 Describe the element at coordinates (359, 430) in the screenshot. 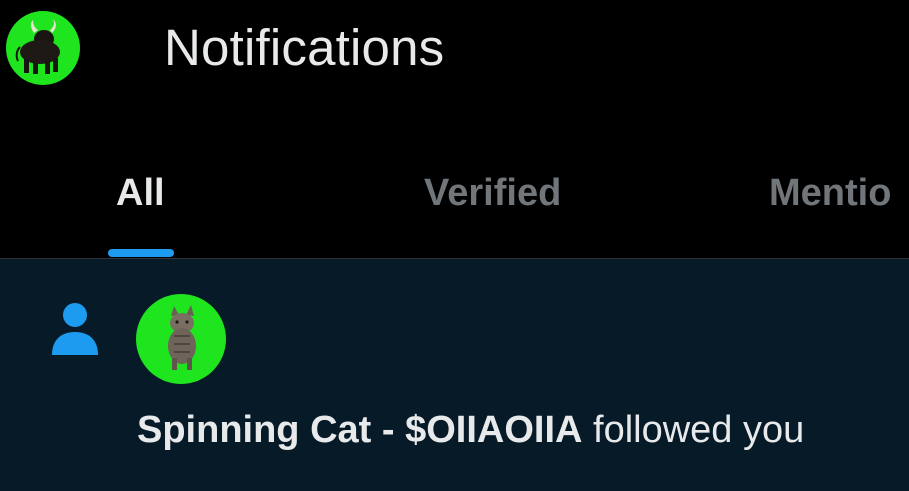

I see `follower-name: Spinning Cat - $OIIAOIIA` at that location.